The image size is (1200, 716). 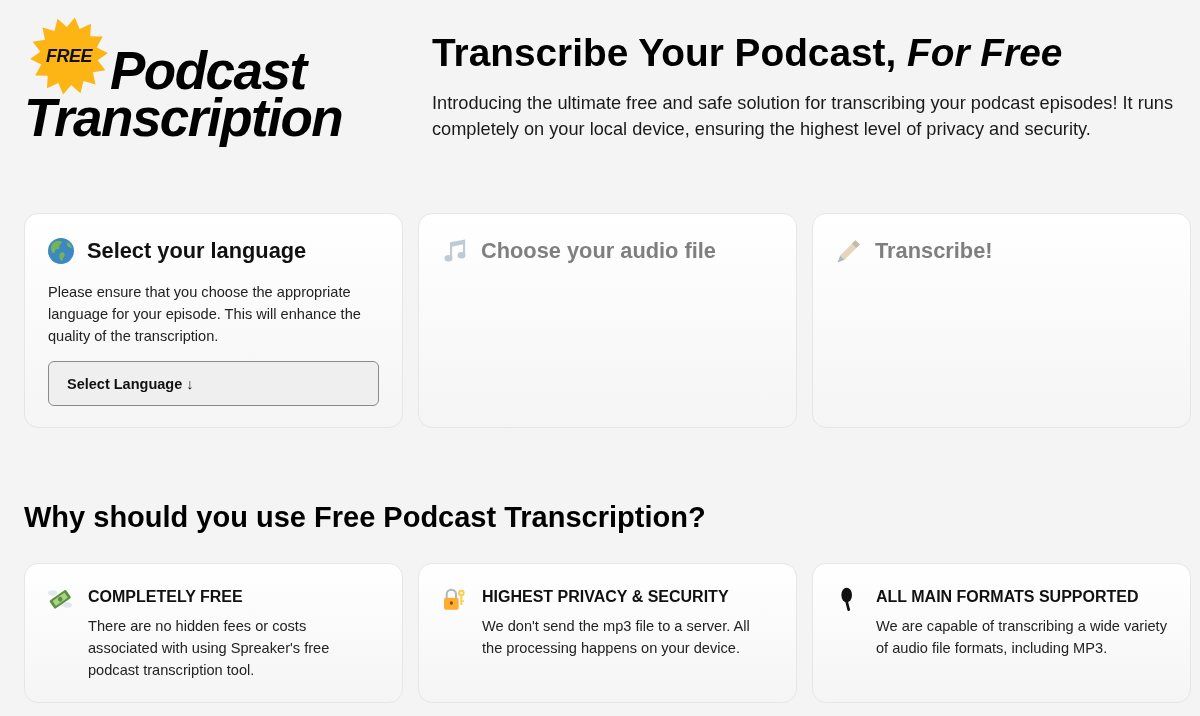 What do you see at coordinates (934, 251) in the screenshot?
I see `step-title: Transcribe!` at bounding box center [934, 251].